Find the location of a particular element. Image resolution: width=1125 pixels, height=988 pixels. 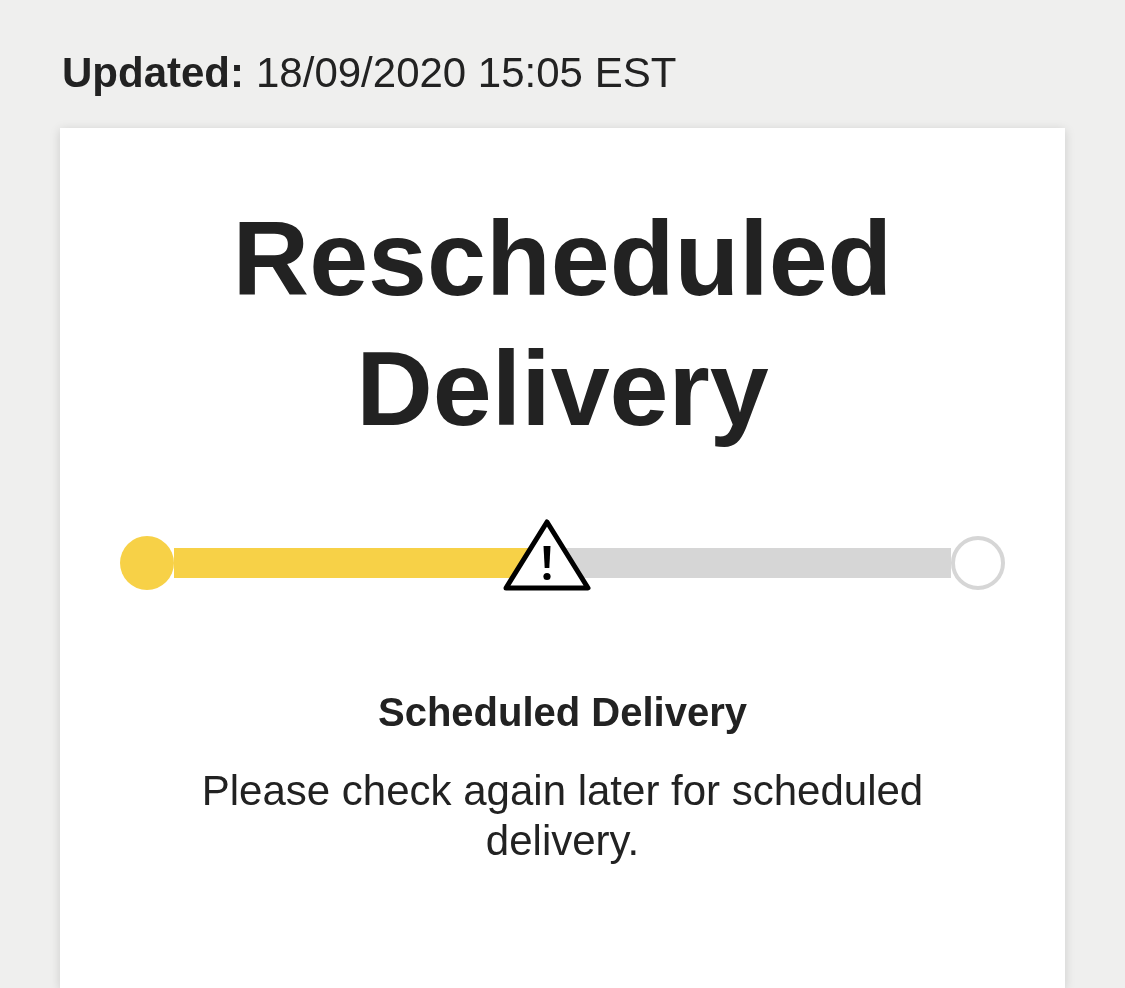

updated-label: Updated: is located at coordinates (153, 73).